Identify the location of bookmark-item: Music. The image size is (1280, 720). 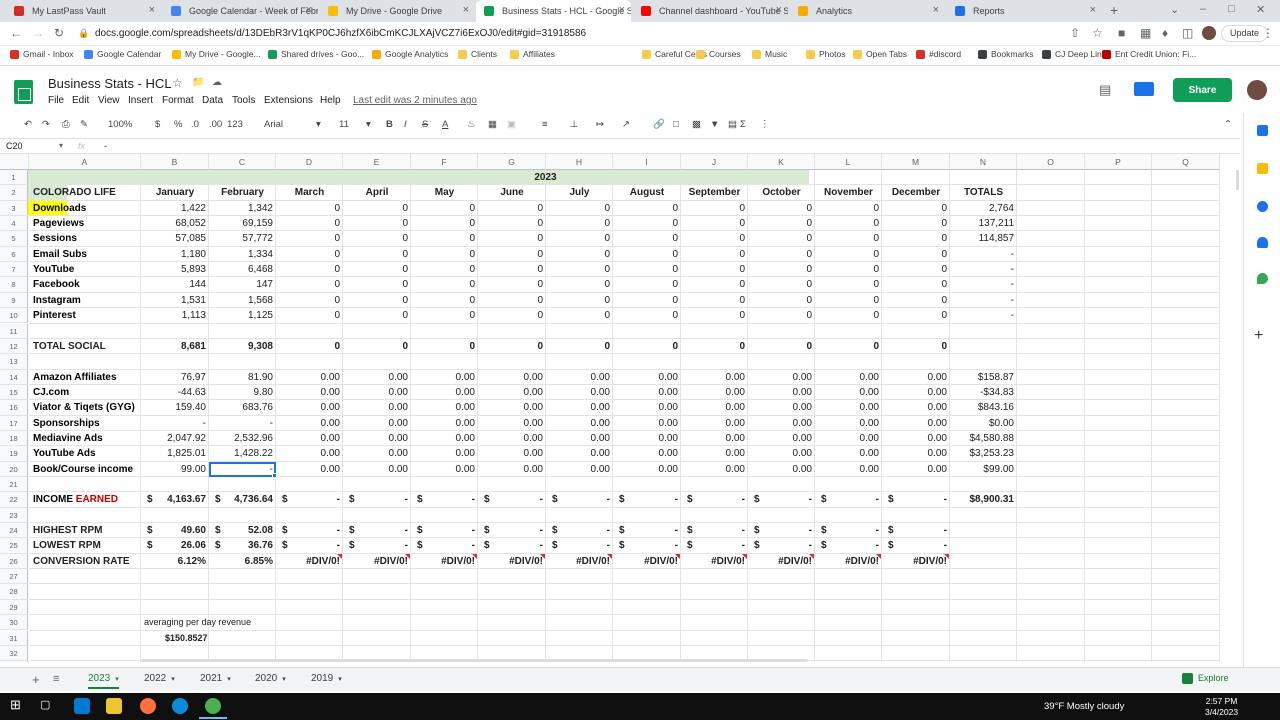
(769, 54).